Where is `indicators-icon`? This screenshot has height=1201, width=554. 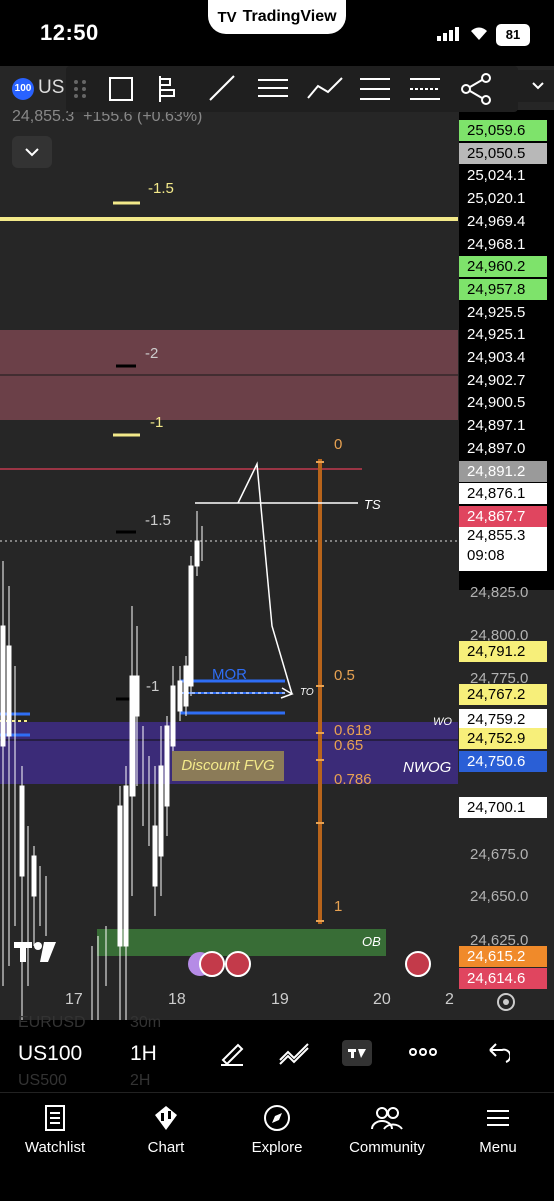 indicators-icon is located at coordinates (294, 1055).